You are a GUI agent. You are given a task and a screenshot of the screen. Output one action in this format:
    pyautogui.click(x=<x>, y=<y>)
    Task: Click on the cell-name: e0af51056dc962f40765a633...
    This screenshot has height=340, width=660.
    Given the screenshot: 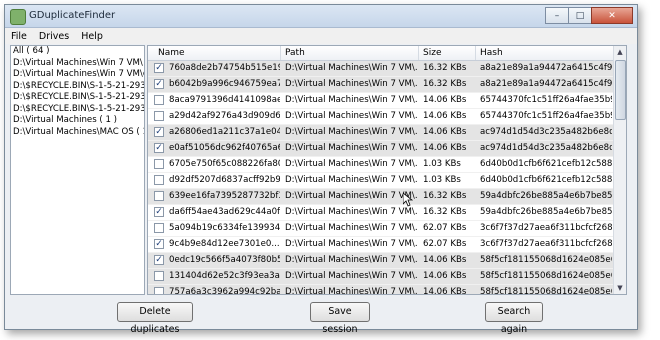 What is the action you would take?
    pyautogui.click(x=224, y=148)
    